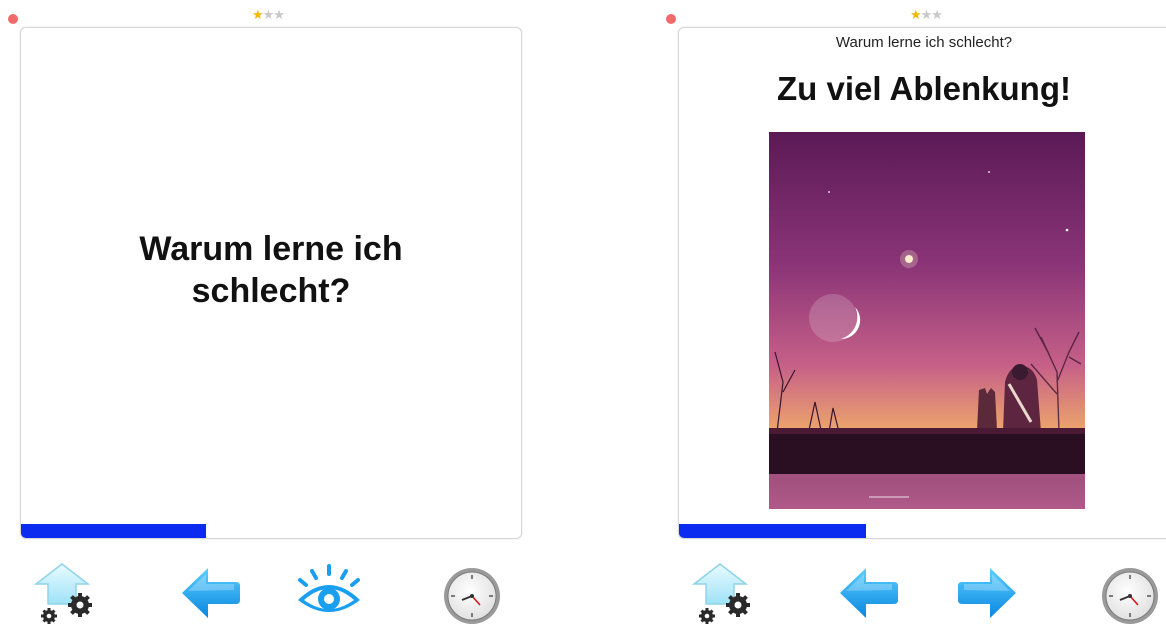 The width and height of the screenshot is (1166, 627). I want to click on arrow-right-icon, so click(987, 593).